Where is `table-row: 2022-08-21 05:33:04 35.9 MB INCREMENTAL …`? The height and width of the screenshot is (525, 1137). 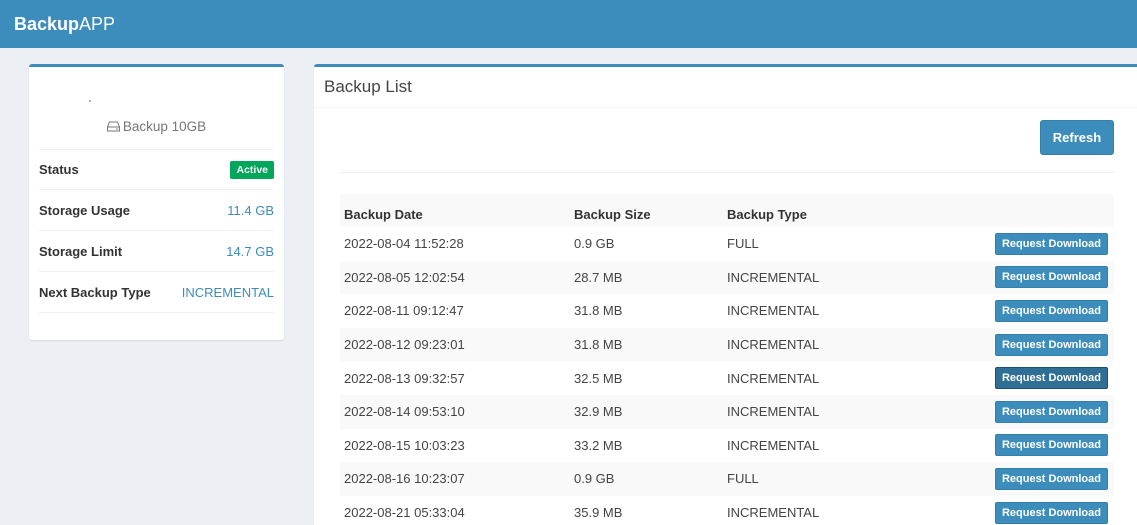 table-row: 2022-08-21 05:33:04 35.9 MB INCREMENTAL … is located at coordinates (727, 510).